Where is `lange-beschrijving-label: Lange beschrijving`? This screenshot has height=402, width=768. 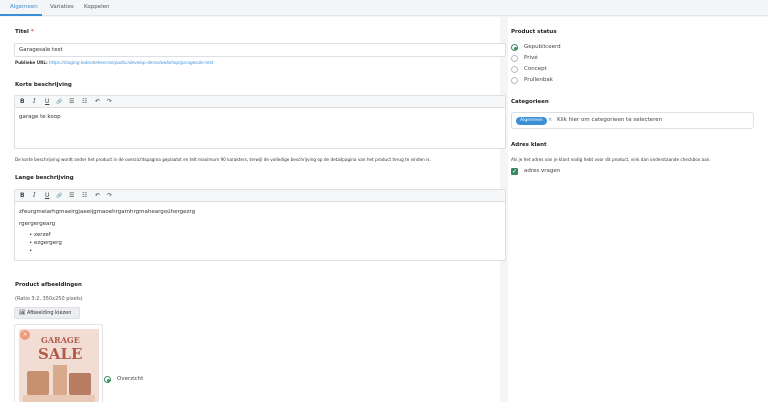 lange-beschrijving-label: Lange beschrijving is located at coordinates (44, 178).